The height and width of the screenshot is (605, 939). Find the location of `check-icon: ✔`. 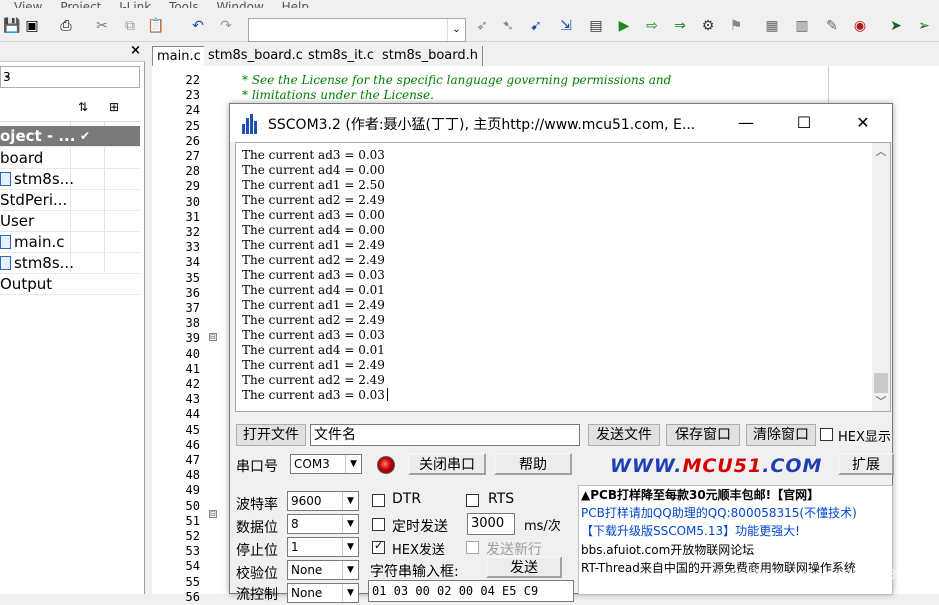

check-icon: ✔ is located at coordinates (85, 136).